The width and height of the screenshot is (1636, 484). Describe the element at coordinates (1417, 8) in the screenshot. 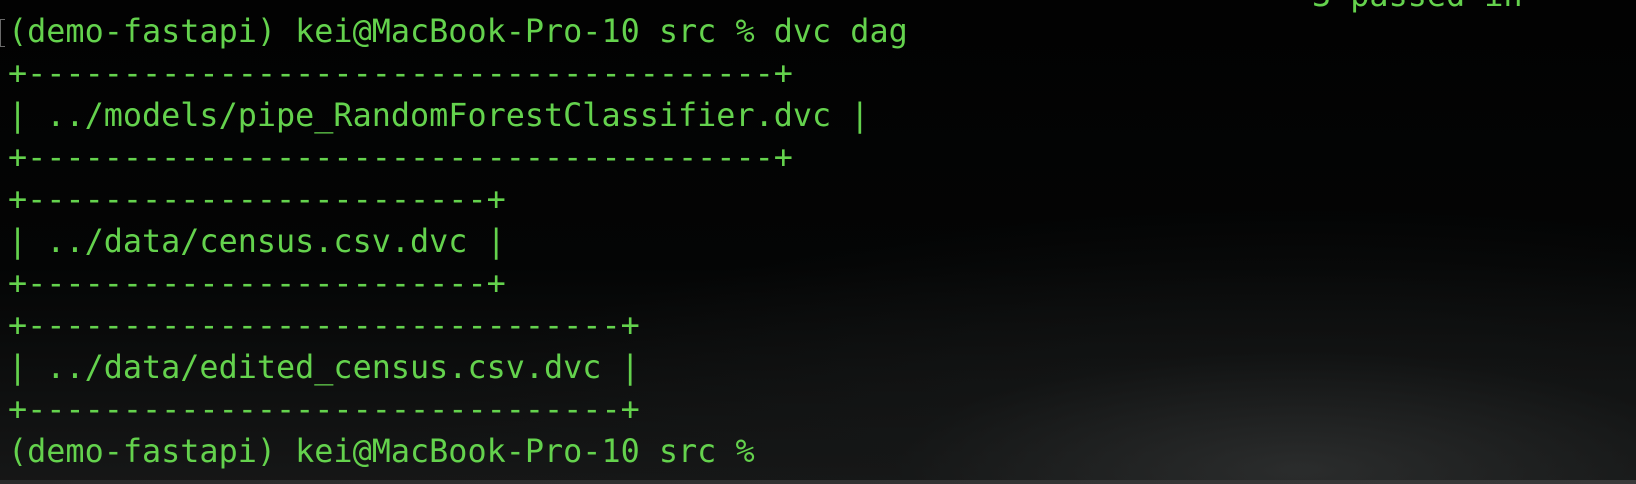

I see `prior-command-output: 3 passed in` at that location.